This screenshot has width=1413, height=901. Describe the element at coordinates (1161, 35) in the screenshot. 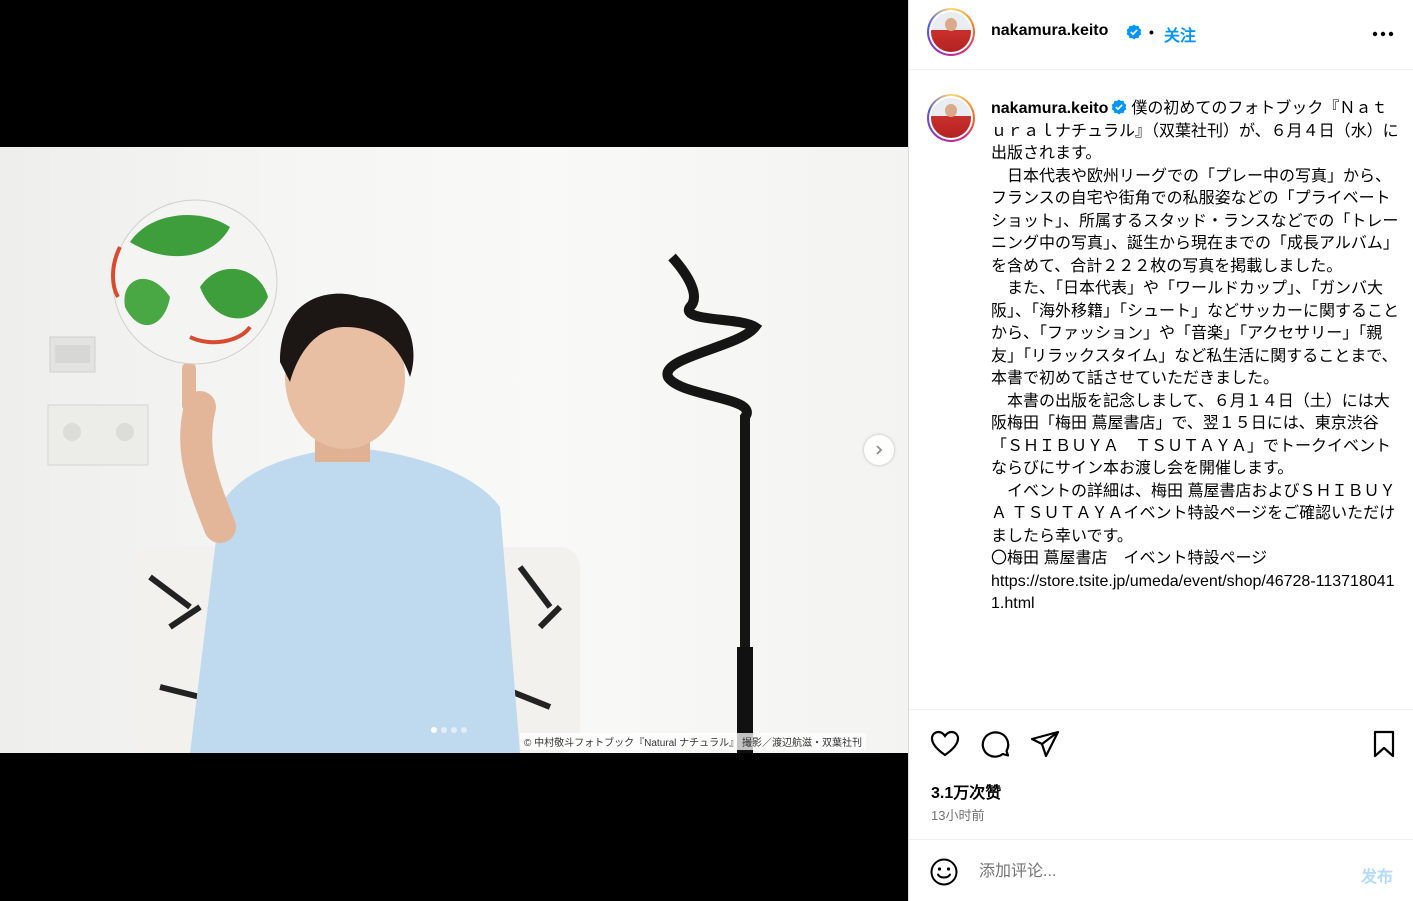

I see `post-header: nakamura.keito • 关注` at that location.